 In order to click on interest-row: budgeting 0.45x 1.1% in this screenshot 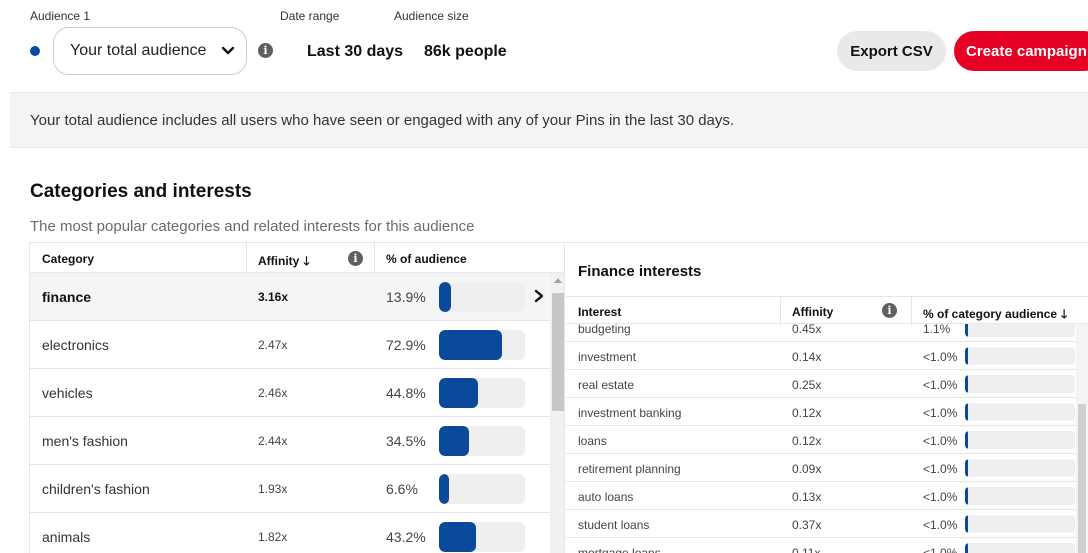, I will do `click(821, 333)`.